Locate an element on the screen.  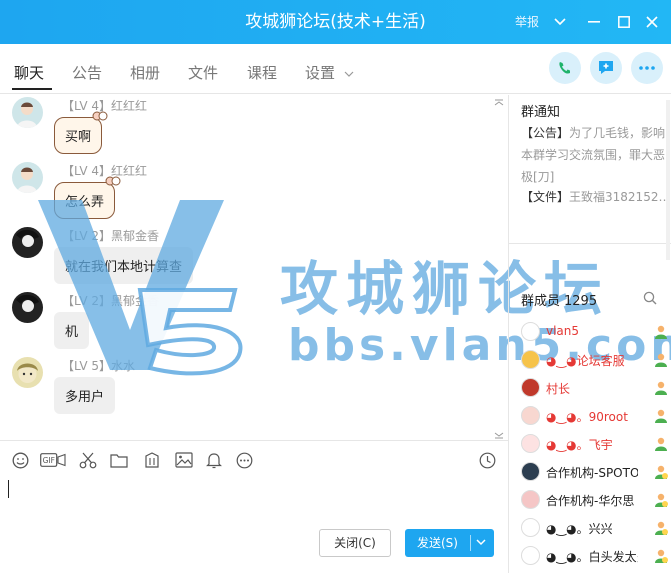
sender-name: 【LV 5】水水 is located at coordinates (99, 366).